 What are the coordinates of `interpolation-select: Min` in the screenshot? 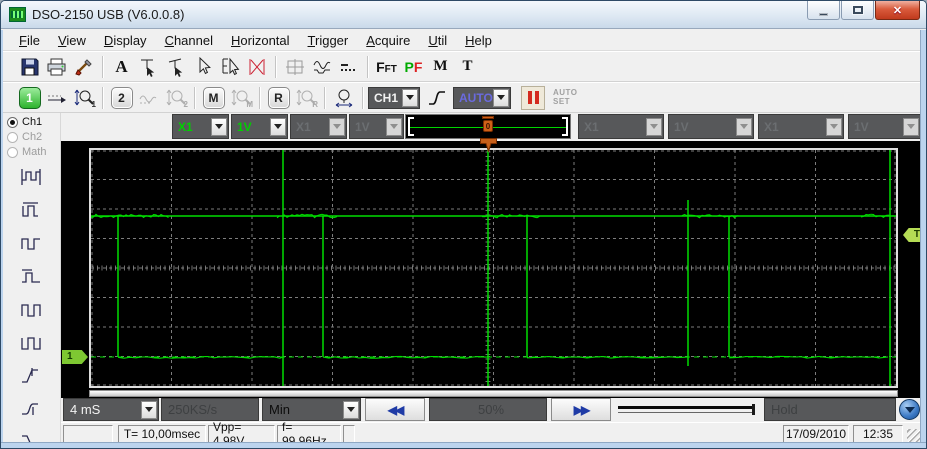 It's located at (311, 409).